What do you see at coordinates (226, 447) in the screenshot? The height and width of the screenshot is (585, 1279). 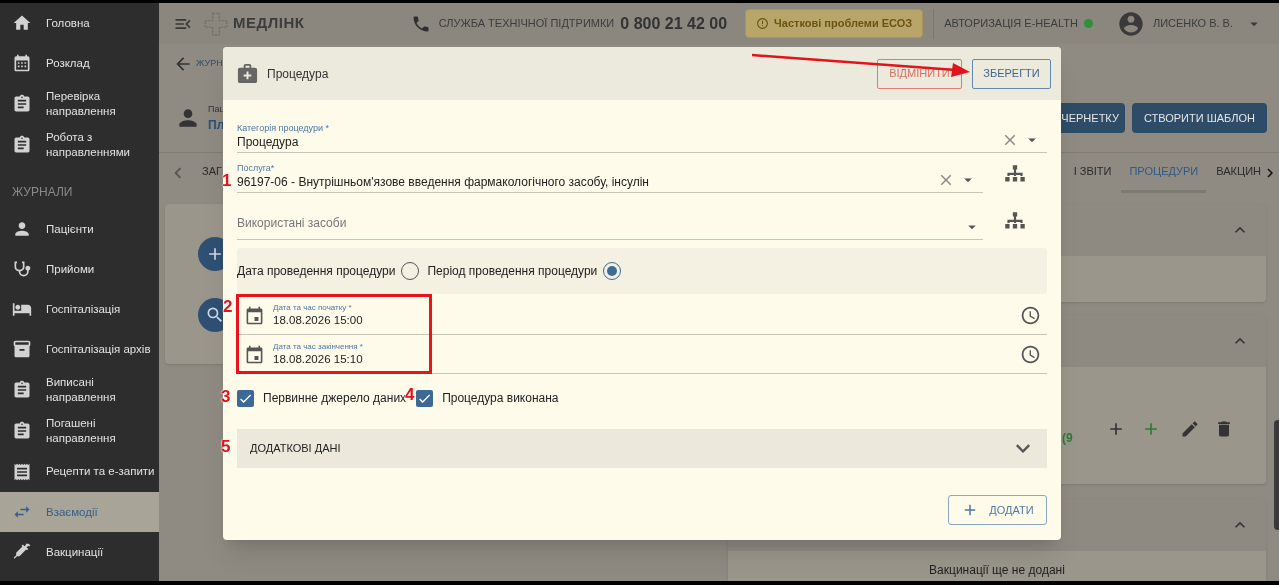 I see `step-number: 5` at bounding box center [226, 447].